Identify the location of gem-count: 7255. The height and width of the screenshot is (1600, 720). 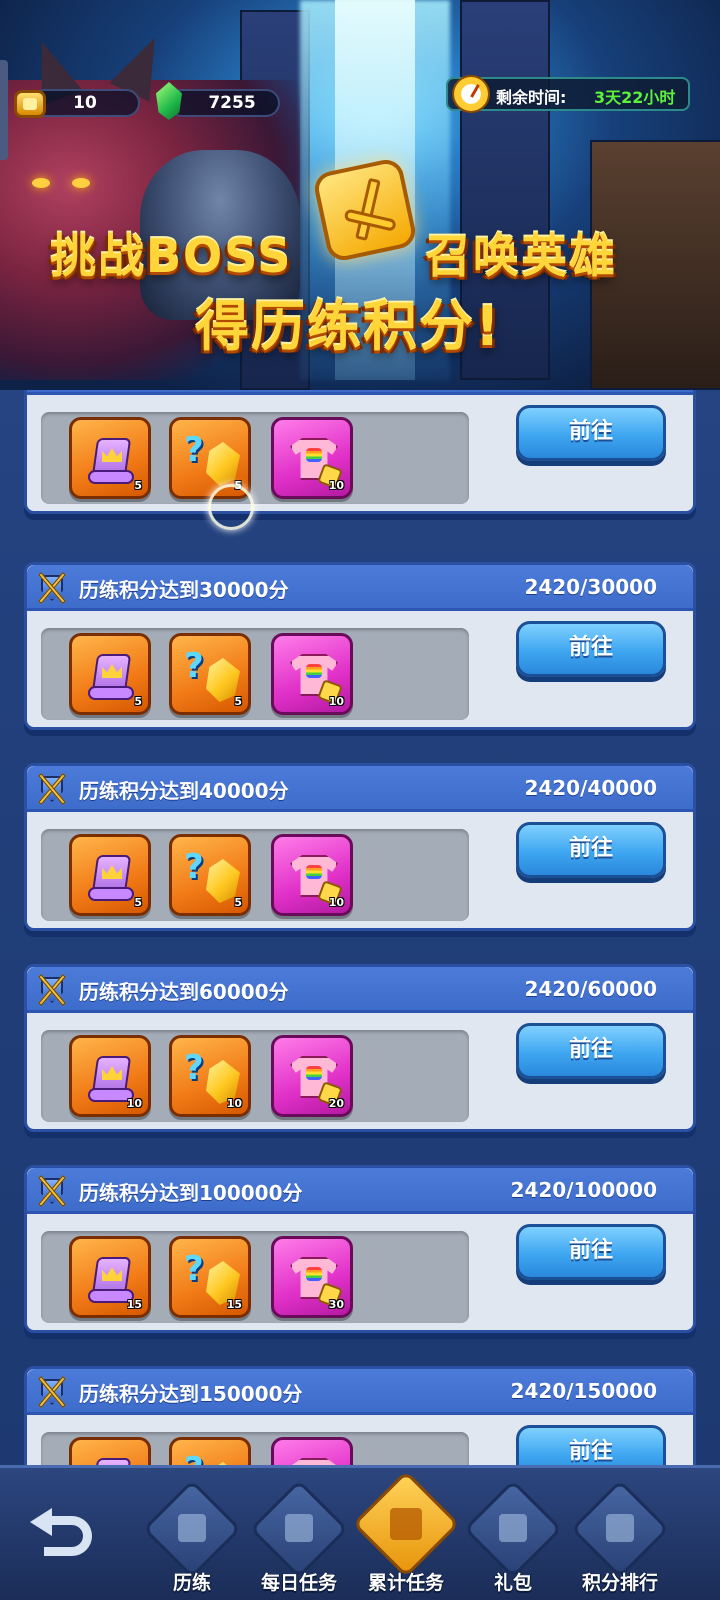
(232, 103).